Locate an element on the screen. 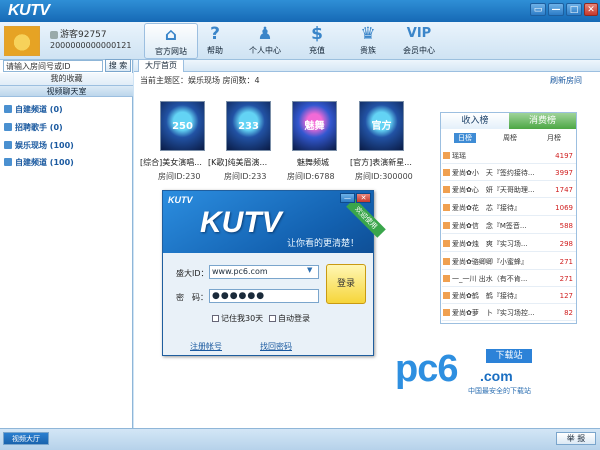  remember-label: 记住我30天 is located at coordinates (242, 318).